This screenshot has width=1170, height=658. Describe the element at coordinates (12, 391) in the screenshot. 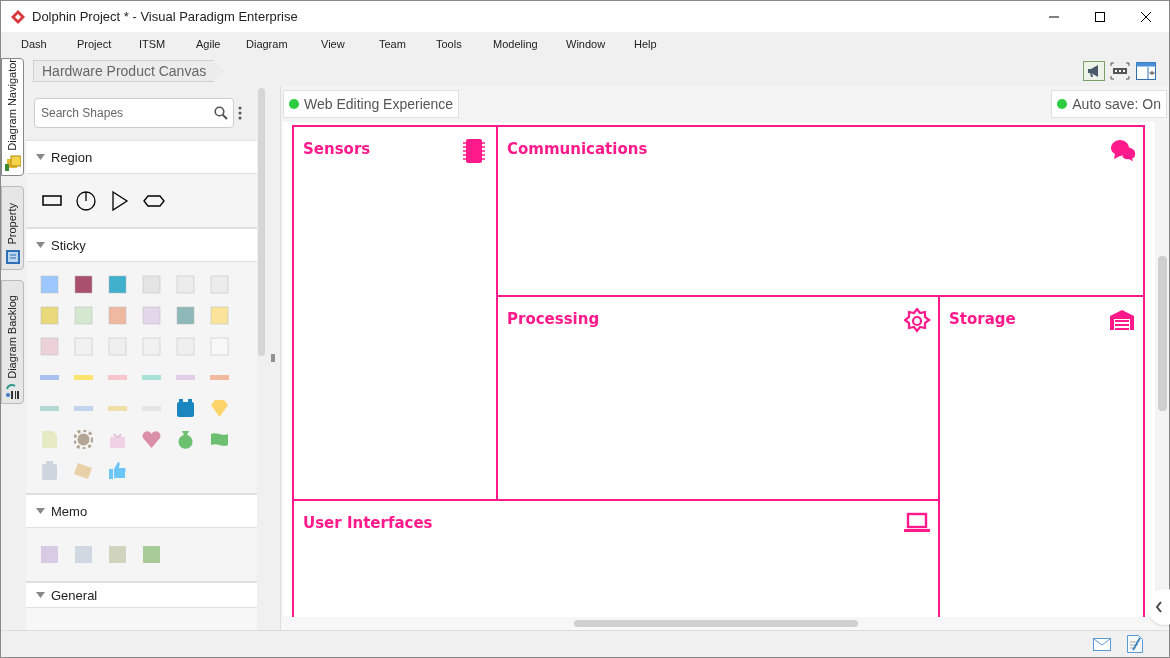

I see `barcode-icon` at that location.